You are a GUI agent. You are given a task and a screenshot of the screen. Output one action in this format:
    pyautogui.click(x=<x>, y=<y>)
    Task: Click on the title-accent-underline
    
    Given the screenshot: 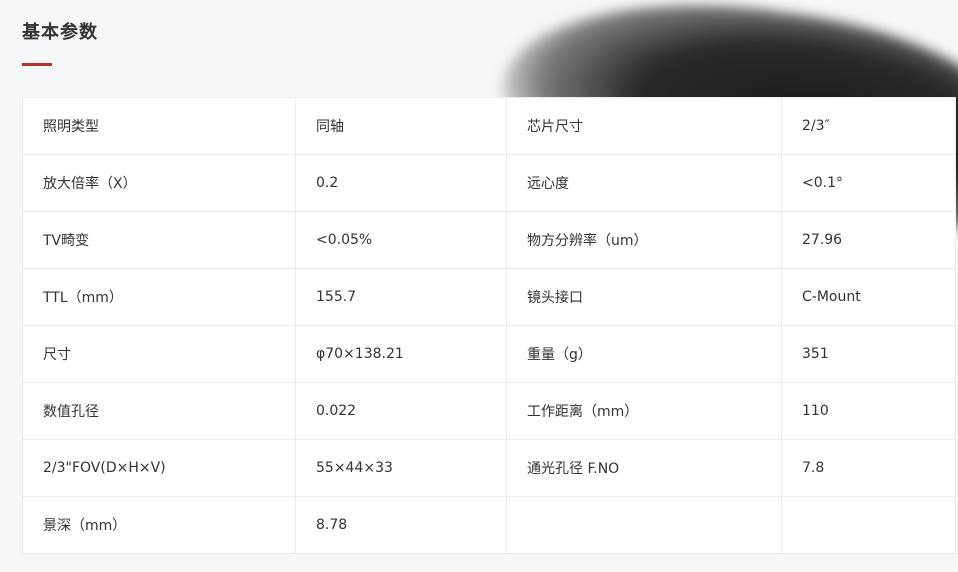 What is the action you would take?
    pyautogui.click(x=37, y=64)
    